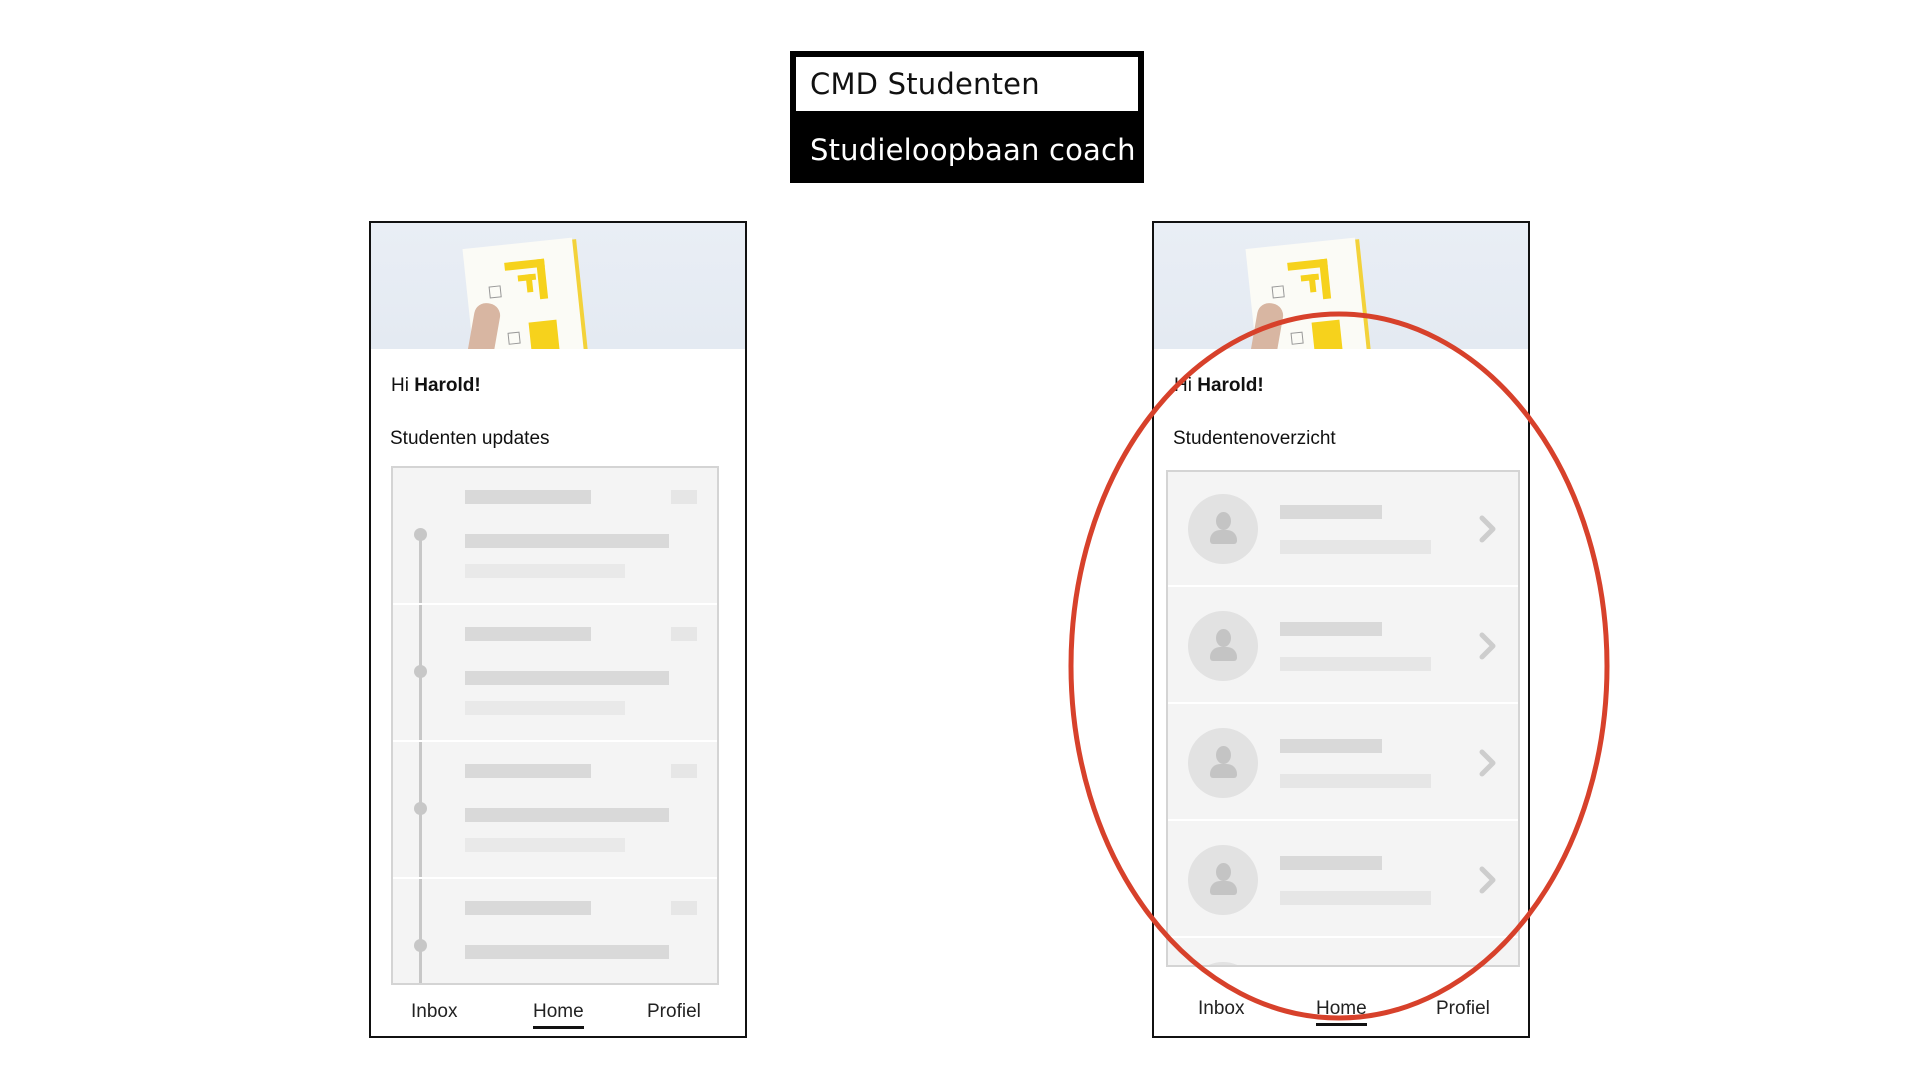 The height and width of the screenshot is (1080, 1920). I want to click on section-title: Studentenoverzicht, so click(1254, 438).